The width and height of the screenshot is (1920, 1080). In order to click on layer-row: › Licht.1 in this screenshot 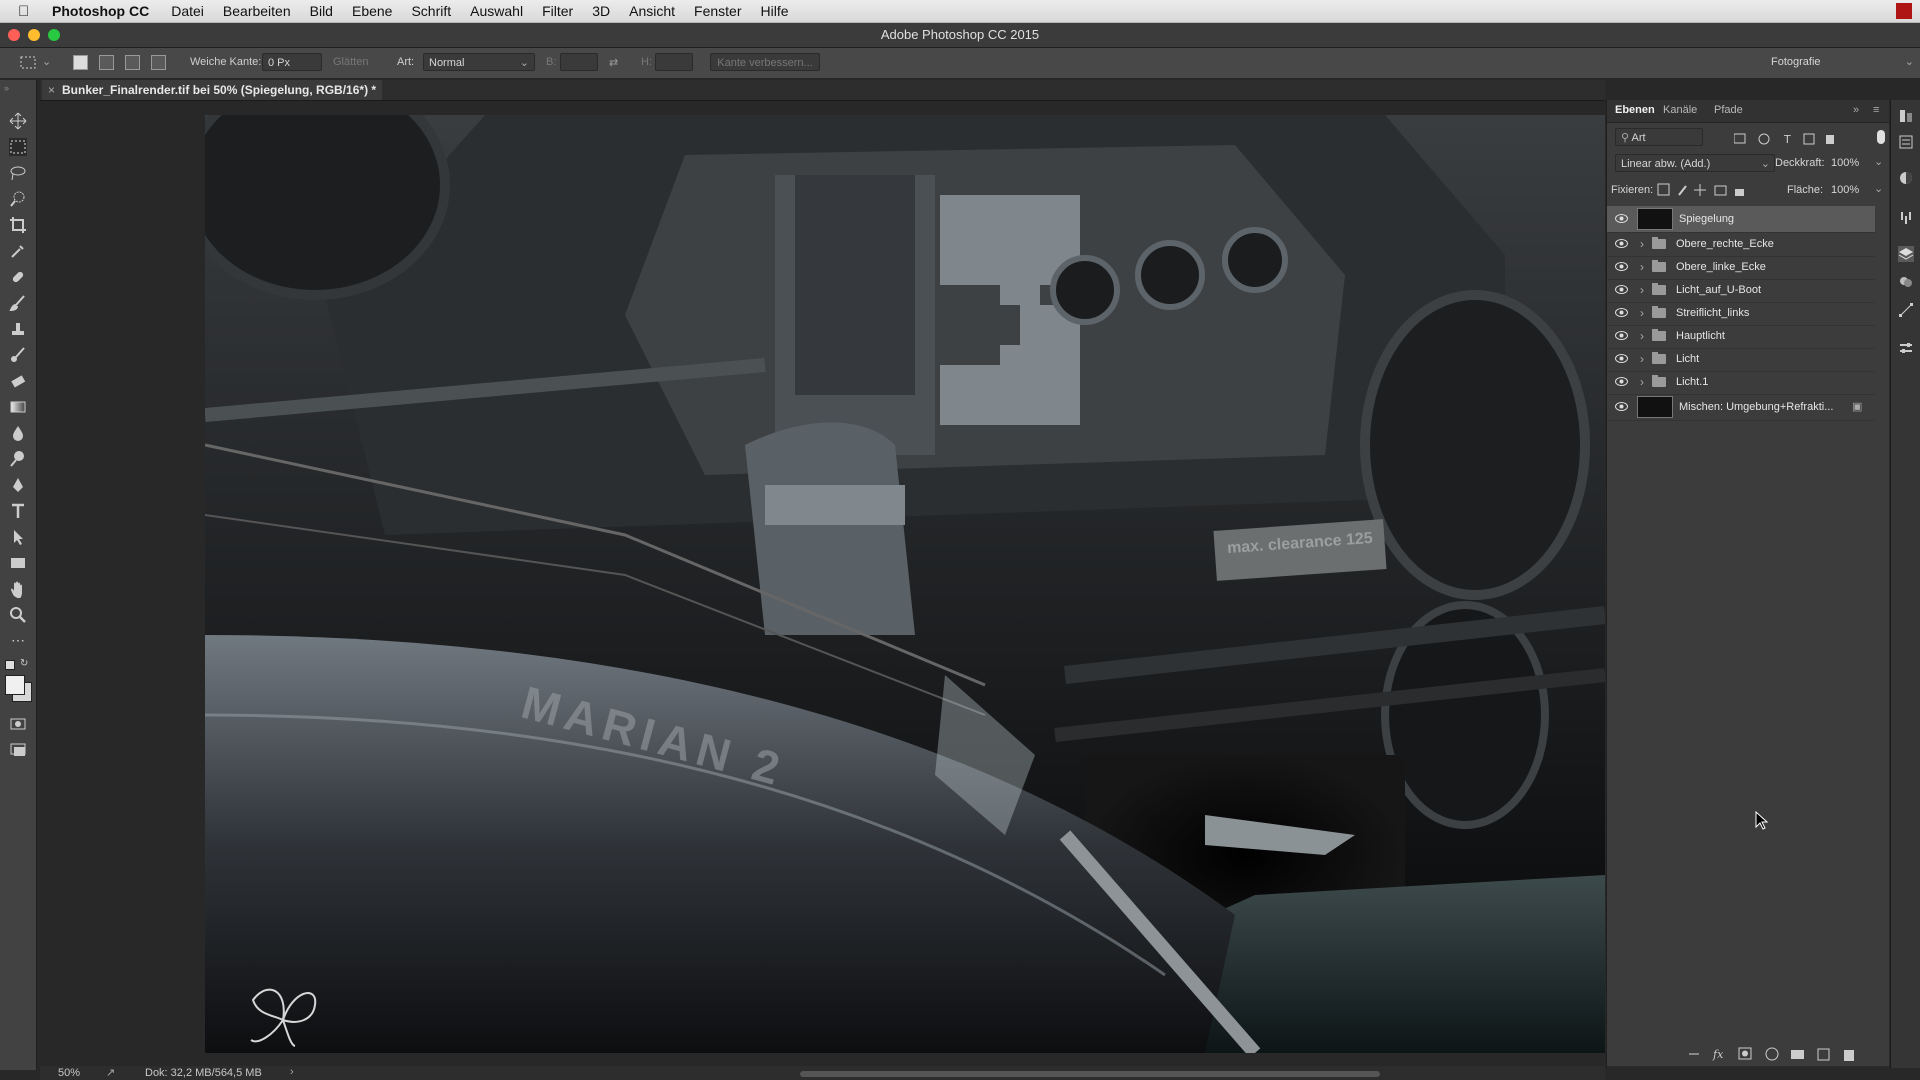, I will do `click(1741, 383)`.